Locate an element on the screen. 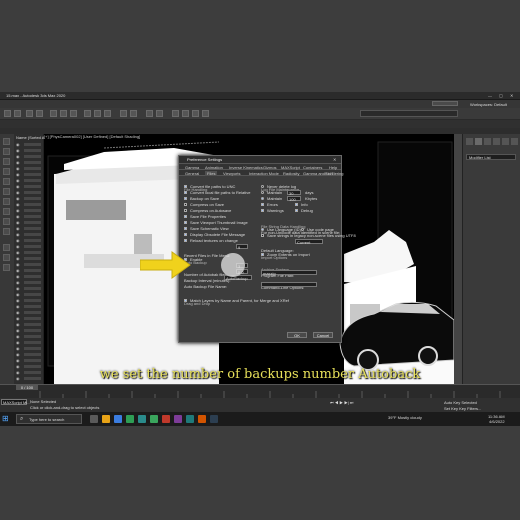 The width and height of the screenshot is (520, 520). undo-icon is located at coordinates (7, 113).